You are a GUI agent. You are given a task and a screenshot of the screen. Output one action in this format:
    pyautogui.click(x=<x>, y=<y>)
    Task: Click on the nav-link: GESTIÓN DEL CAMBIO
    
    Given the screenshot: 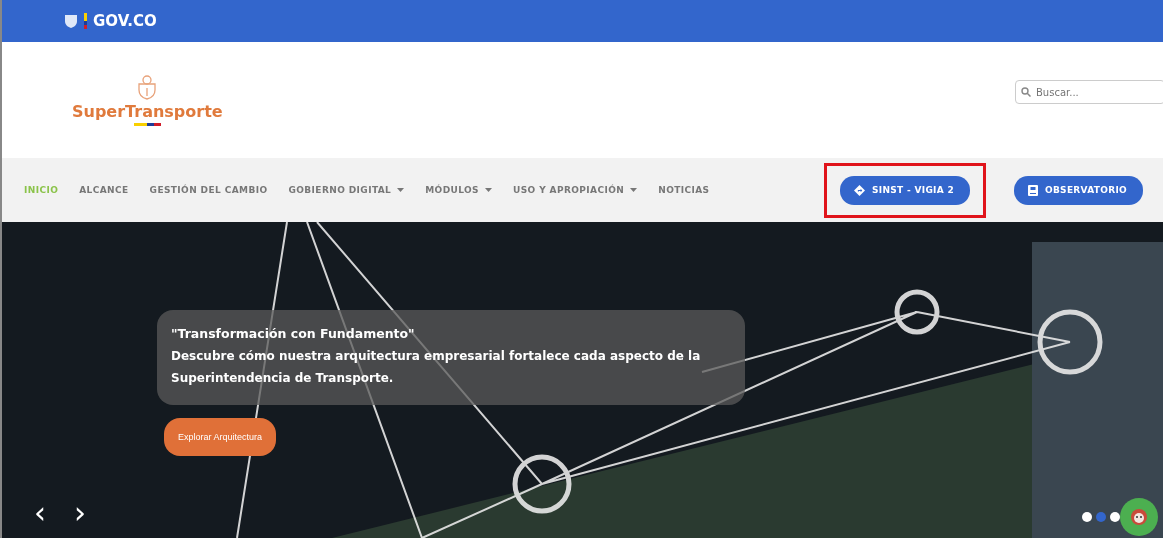 What is the action you would take?
    pyautogui.click(x=208, y=190)
    